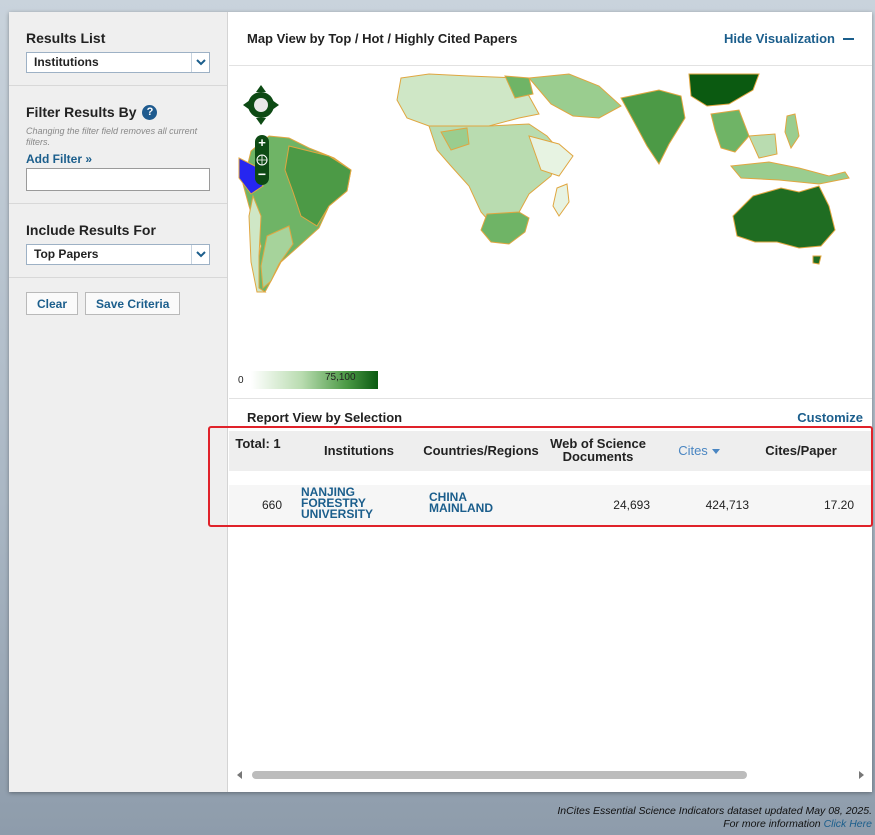 This screenshot has height=835, width=875. What do you see at coordinates (133, 303) in the screenshot?
I see `save-criteria-button: Save Criteria` at bounding box center [133, 303].